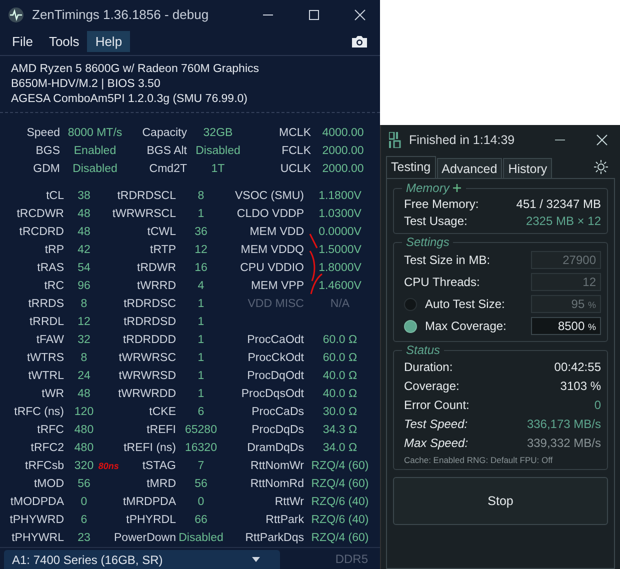 The width and height of the screenshot is (620, 569). I want to click on field-value: 00:42:55, so click(577, 367).